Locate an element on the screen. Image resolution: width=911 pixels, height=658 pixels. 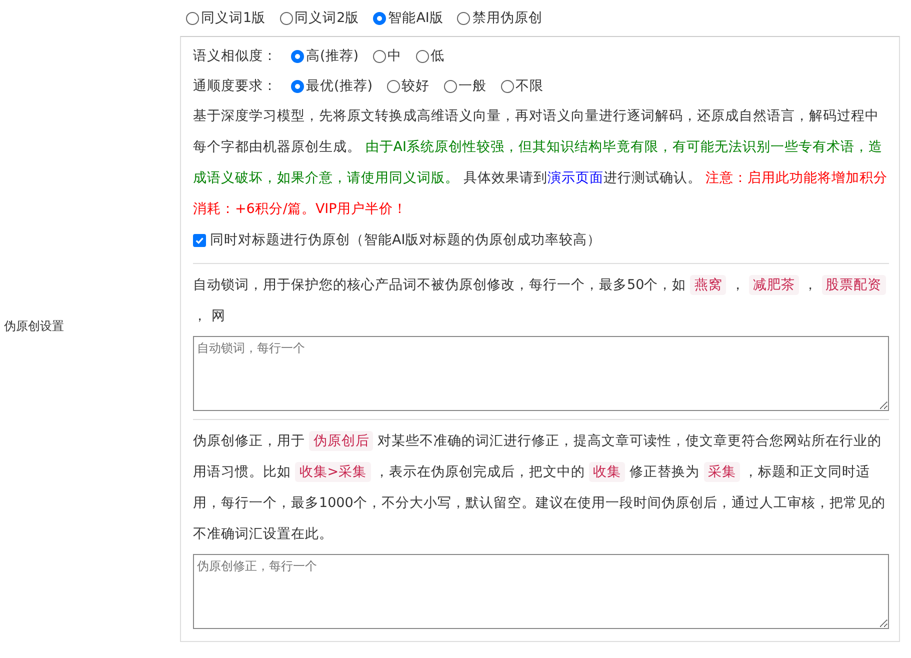
option-label: 语义相似度： is located at coordinates (235, 56).